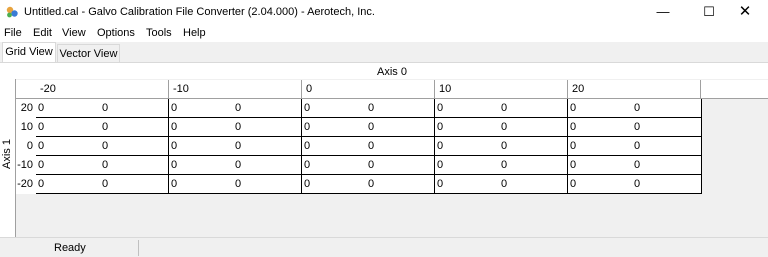  What do you see at coordinates (26, 108) in the screenshot?
I see `row-header: 20` at bounding box center [26, 108].